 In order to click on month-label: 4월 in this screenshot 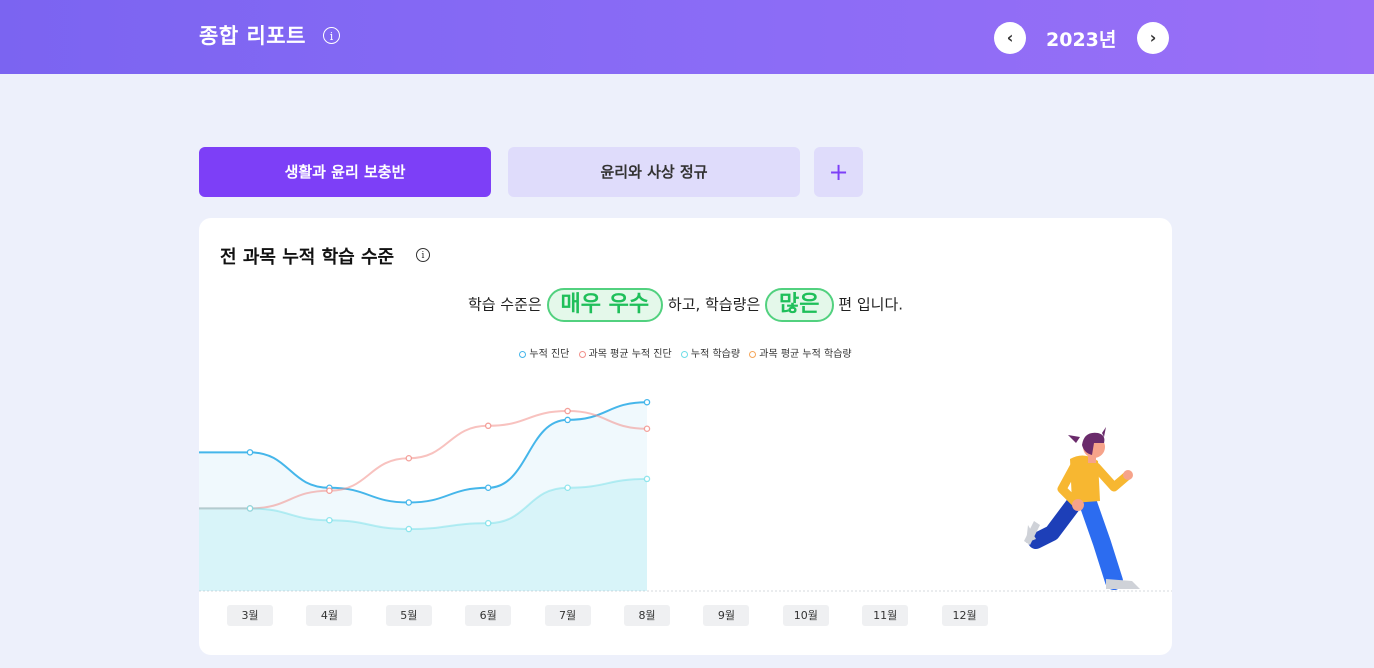, I will do `click(329, 615)`.